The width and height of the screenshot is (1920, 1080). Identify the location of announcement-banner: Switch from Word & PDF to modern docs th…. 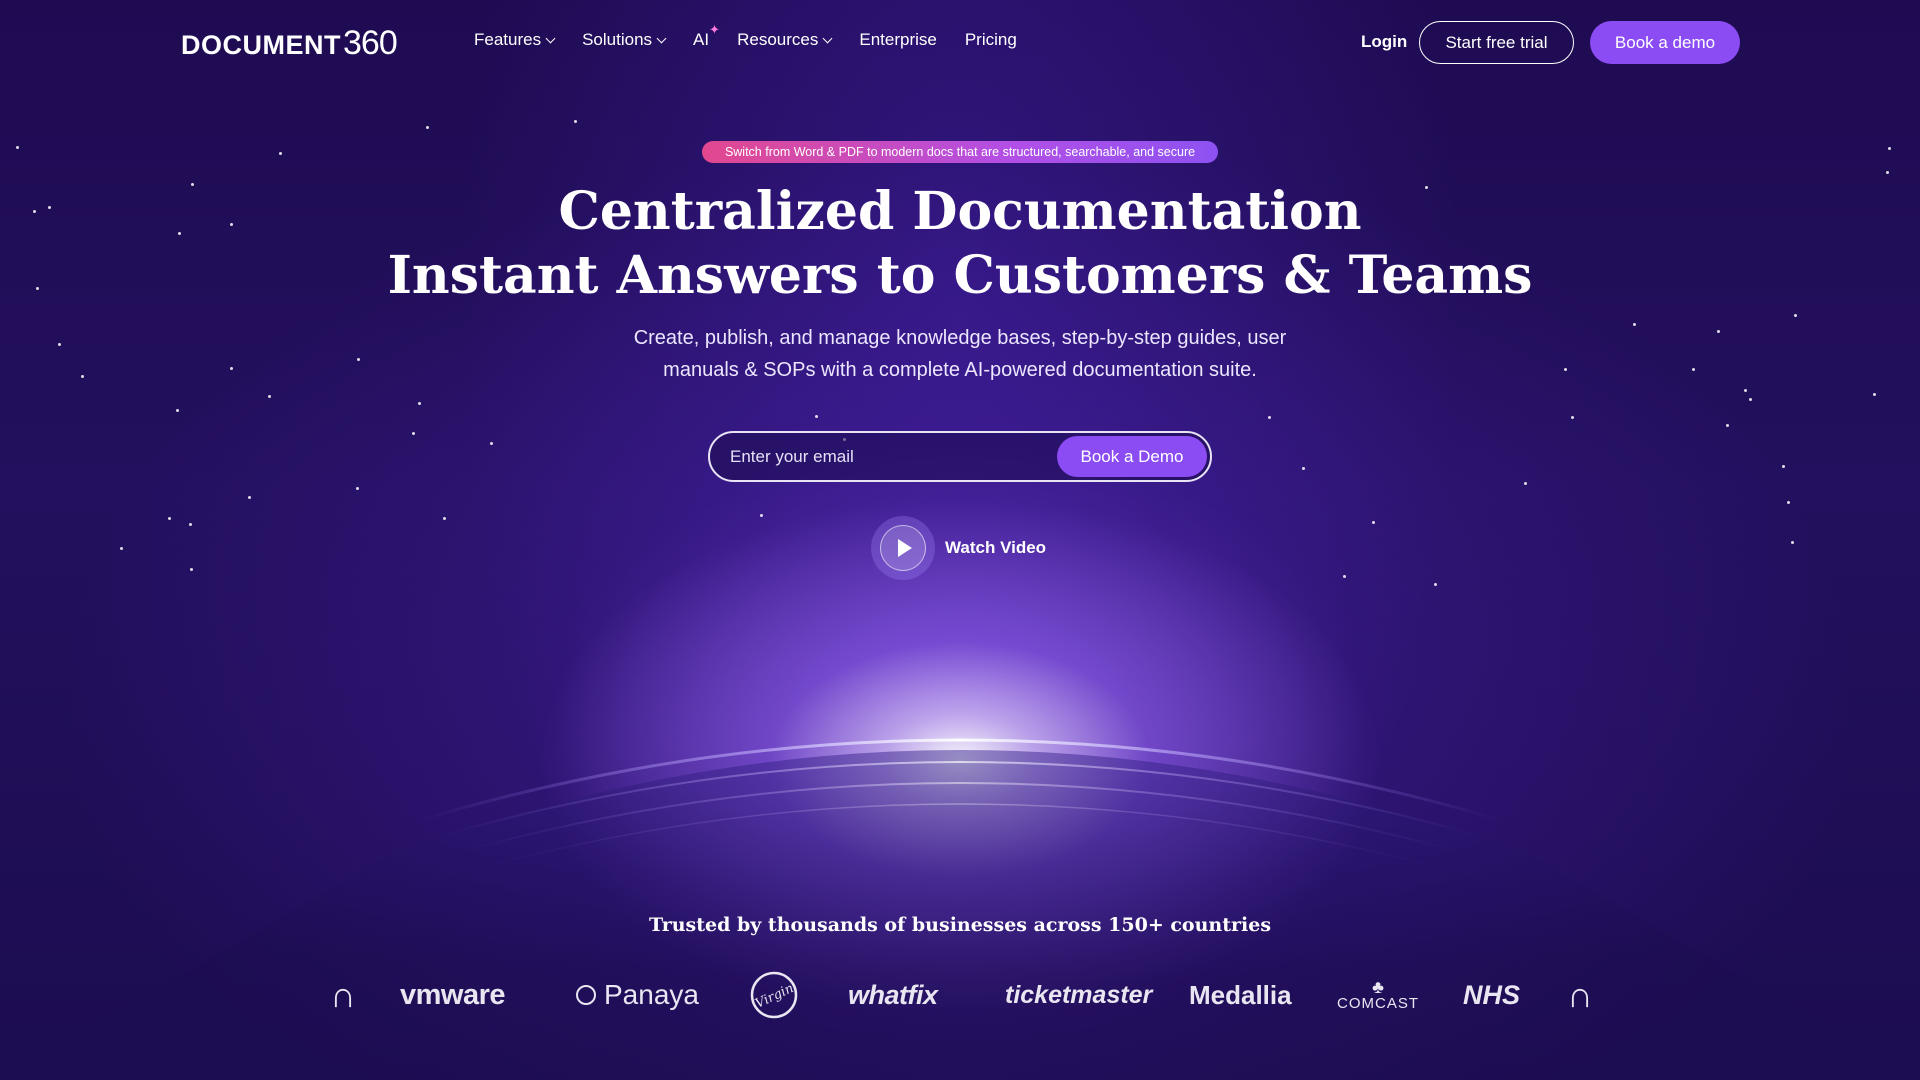
(960, 152).